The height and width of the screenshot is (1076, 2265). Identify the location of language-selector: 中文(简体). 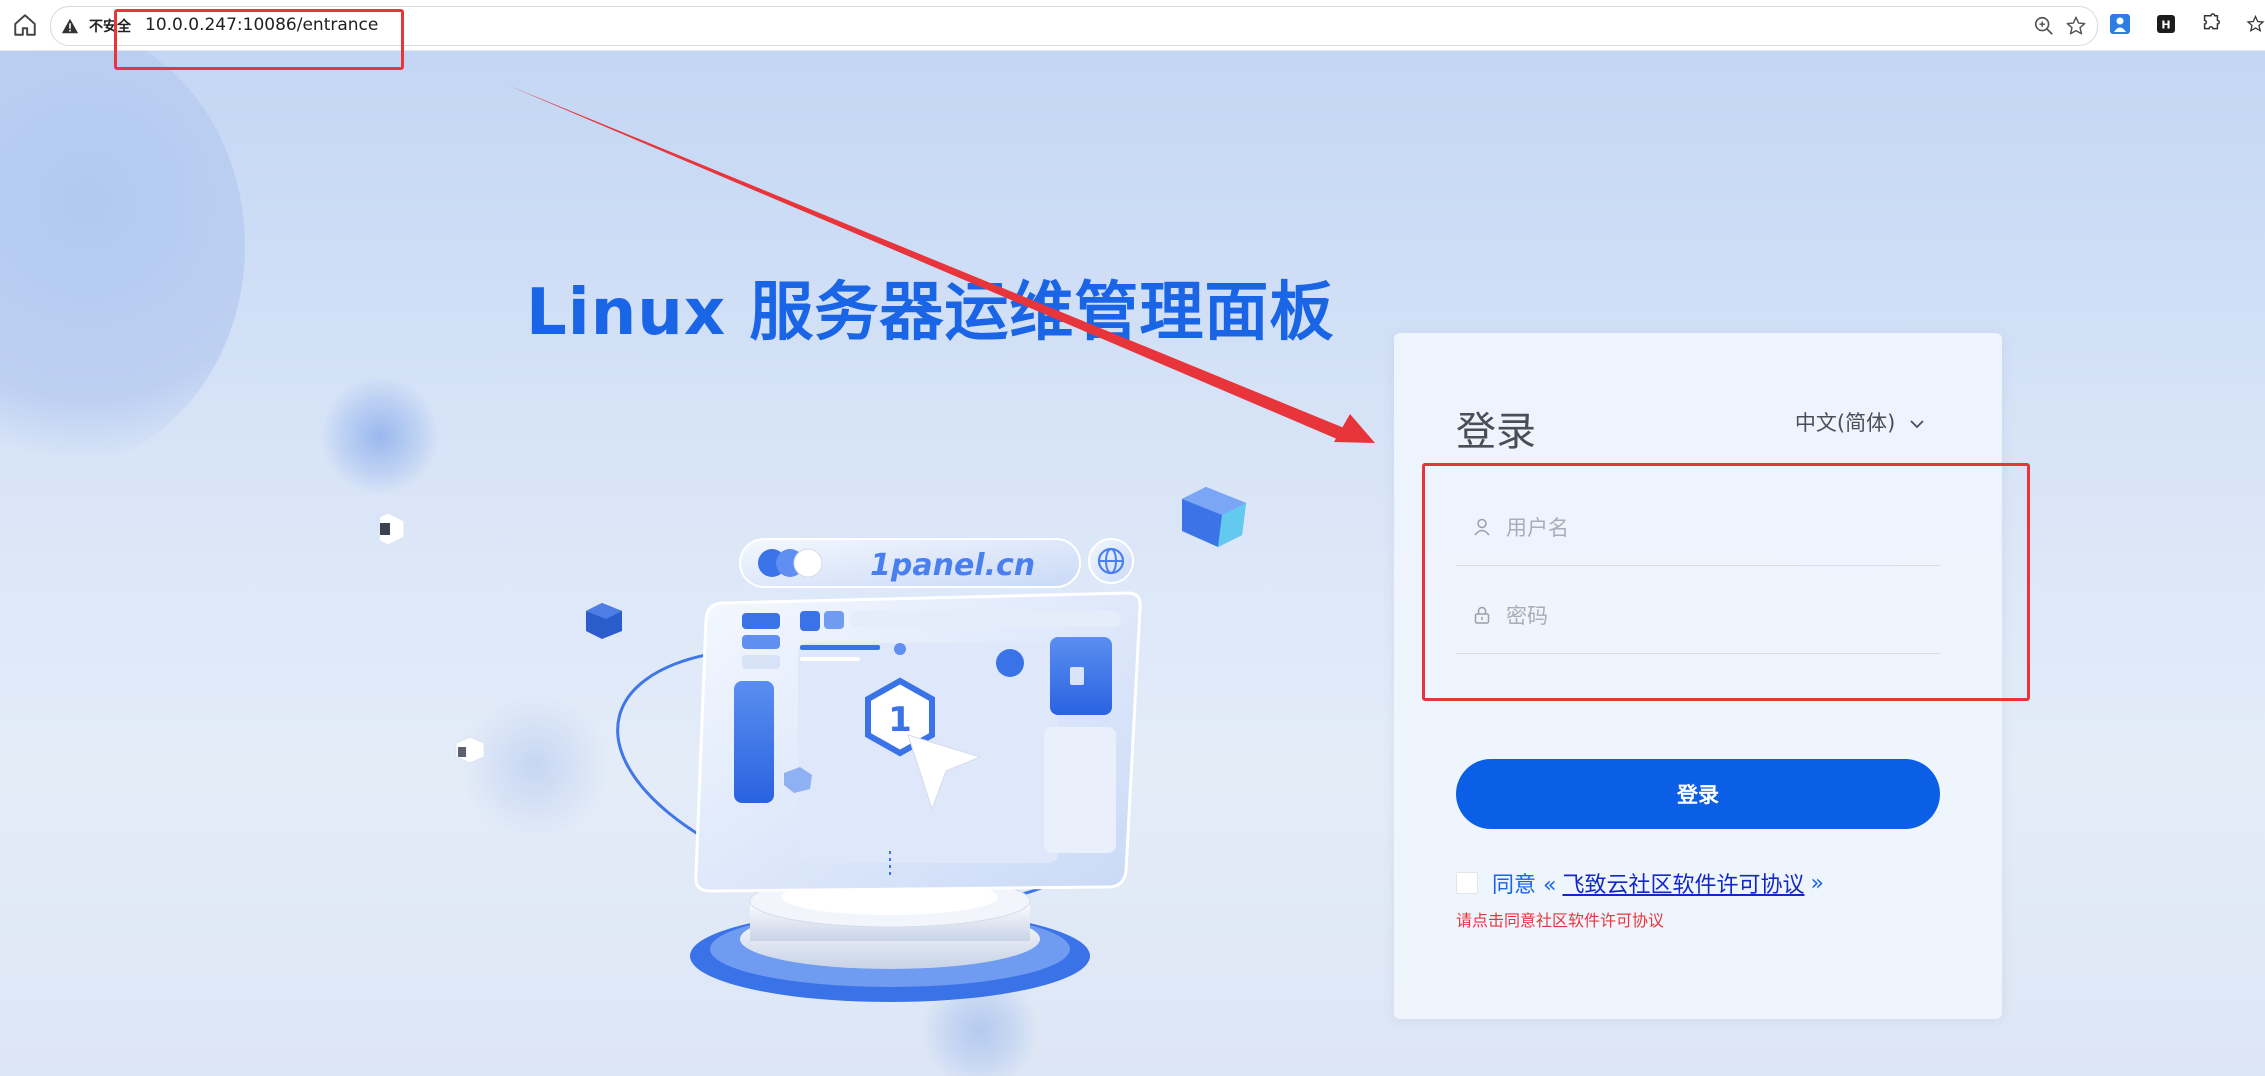
(1859, 422).